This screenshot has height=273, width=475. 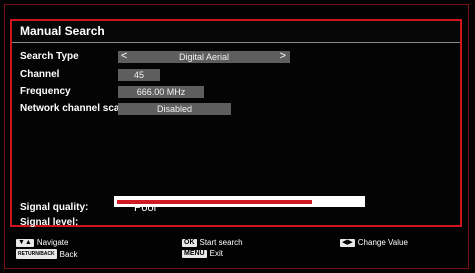 I want to click on network-channel-scan-field: Disabled, so click(x=174, y=109).